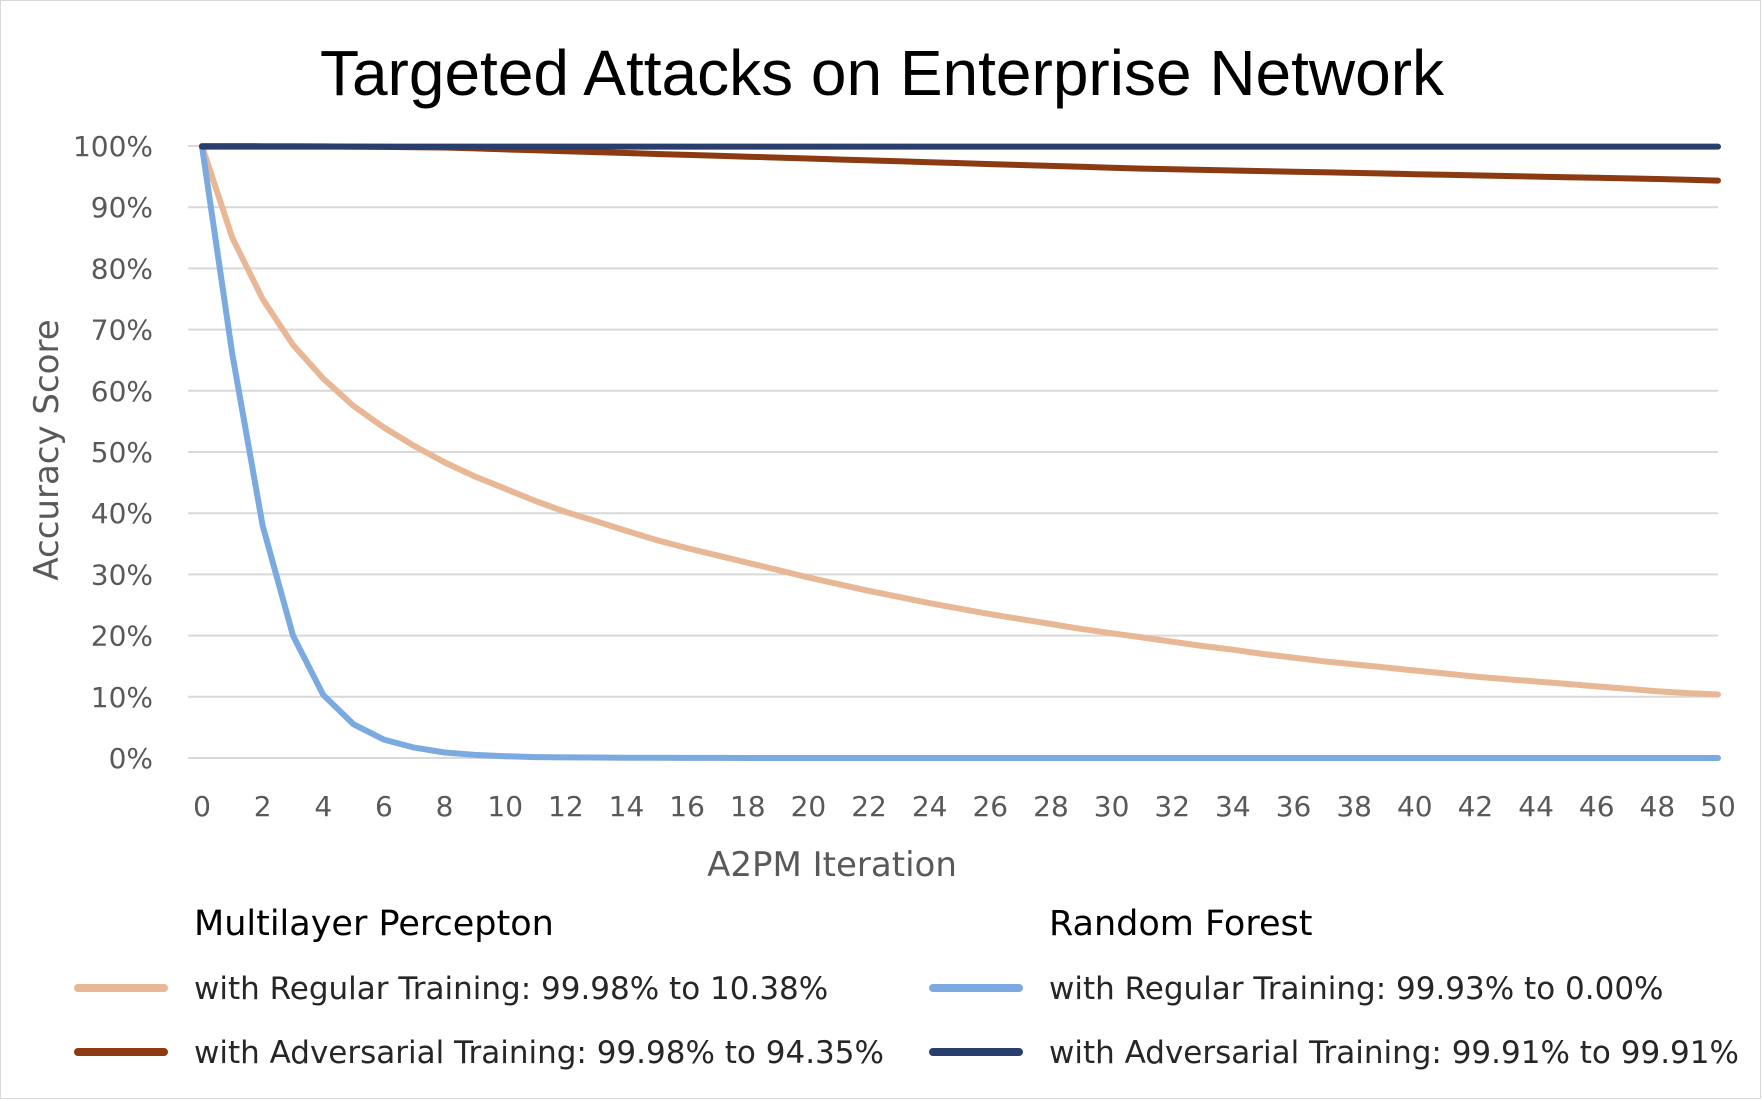 Image resolution: width=1763 pixels, height=1101 pixels. What do you see at coordinates (1180, 924) in the screenshot?
I see `legend-group-title: Random Forest` at bounding box center [1180, 924].